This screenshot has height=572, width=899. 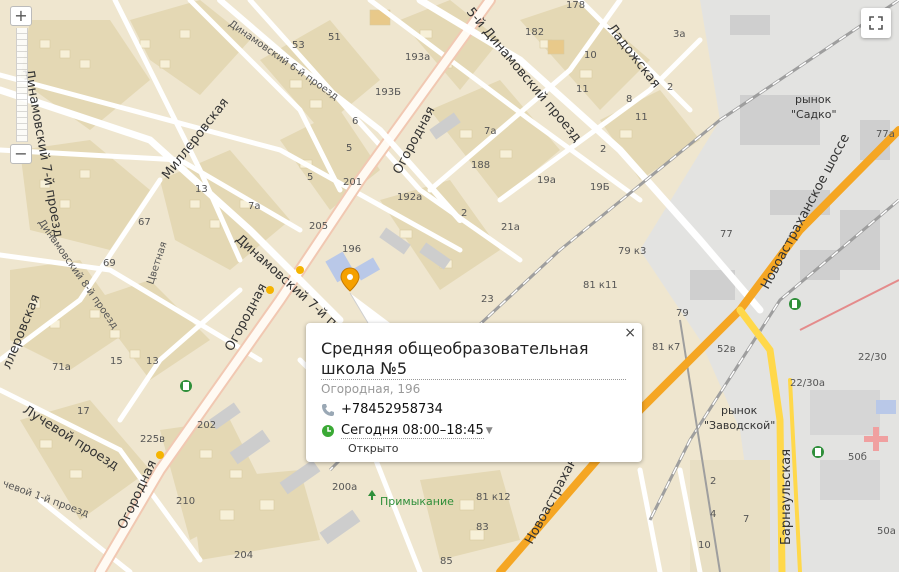 What do you see at coordinates (807, 383) in the screenshot?
I see `house-number-label: 22/30а` at bounding box center [807, 383].